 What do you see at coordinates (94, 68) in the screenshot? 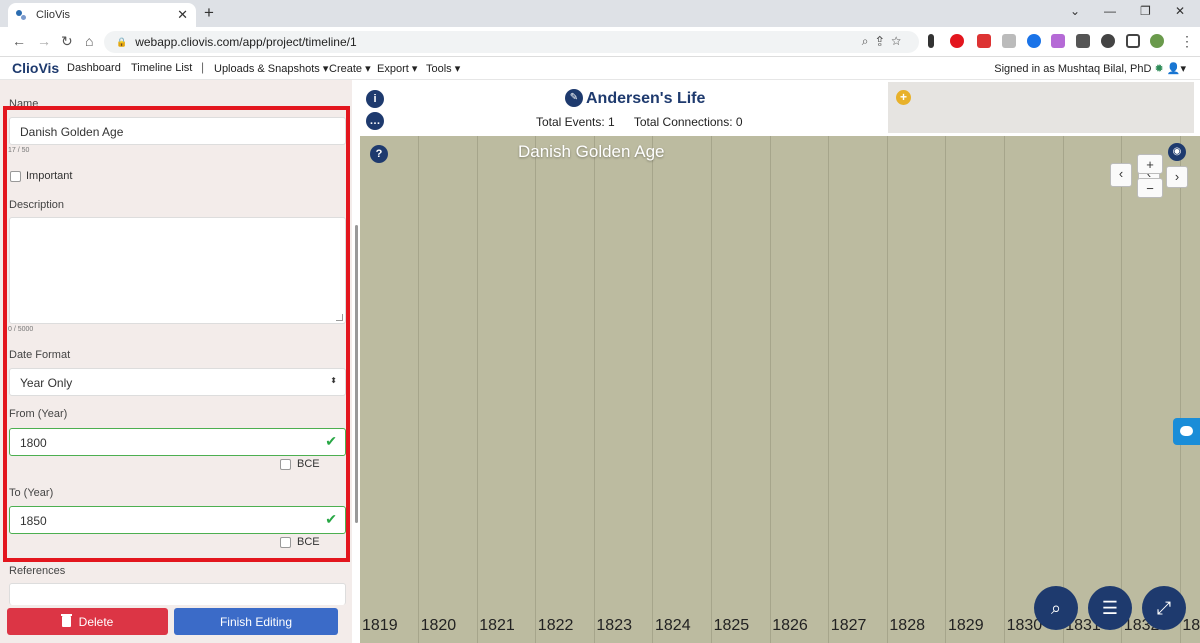
I see `nav-dashboard: Dashboard` at bounding box center [94, 68].